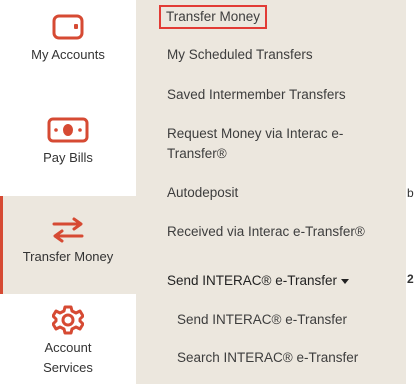 The width and height of the screenshot is (418, 384). Describe the element at coordinates (68, 320) in the screenshot. I see `gear-icon` at that location.